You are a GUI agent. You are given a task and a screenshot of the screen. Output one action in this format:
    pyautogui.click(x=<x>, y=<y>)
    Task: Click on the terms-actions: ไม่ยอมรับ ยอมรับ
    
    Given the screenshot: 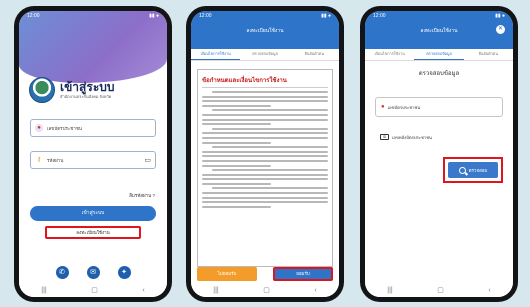 What is the action you would take?
    pyautogui.click(x=265, y=274)
    